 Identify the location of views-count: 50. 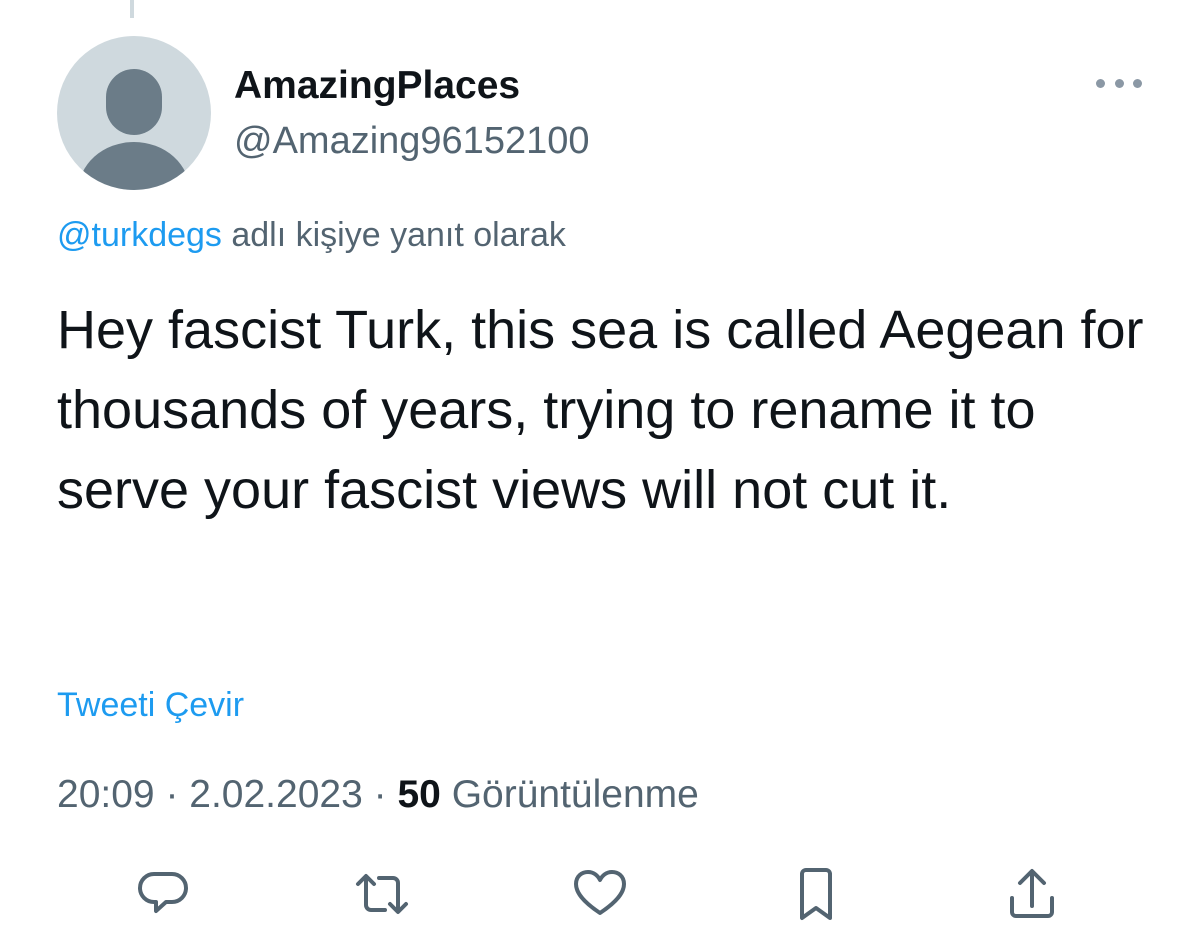
(419, 794).